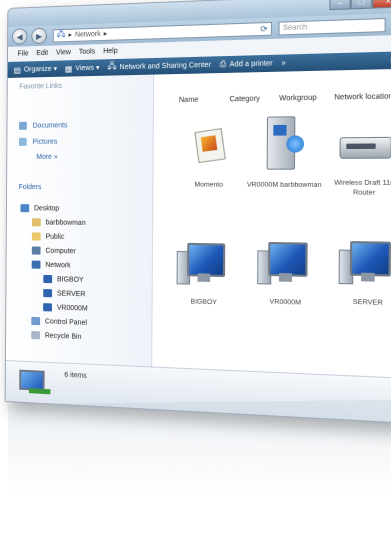 The width and height of the screenshot is (391, 537). I want to click on organize-button: ▤ Organize ▾, so click(35, 69).